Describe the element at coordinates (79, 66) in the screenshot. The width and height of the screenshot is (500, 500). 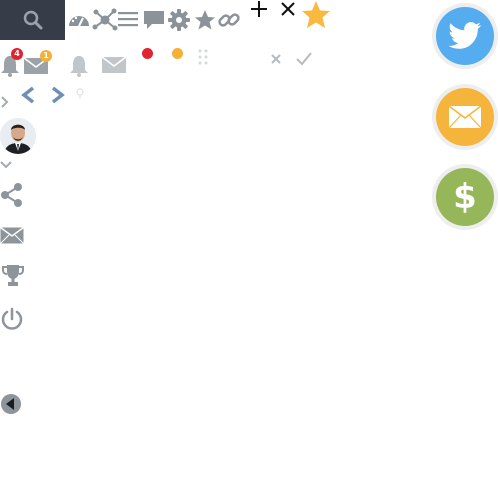
I see `bell-icon` at that location.